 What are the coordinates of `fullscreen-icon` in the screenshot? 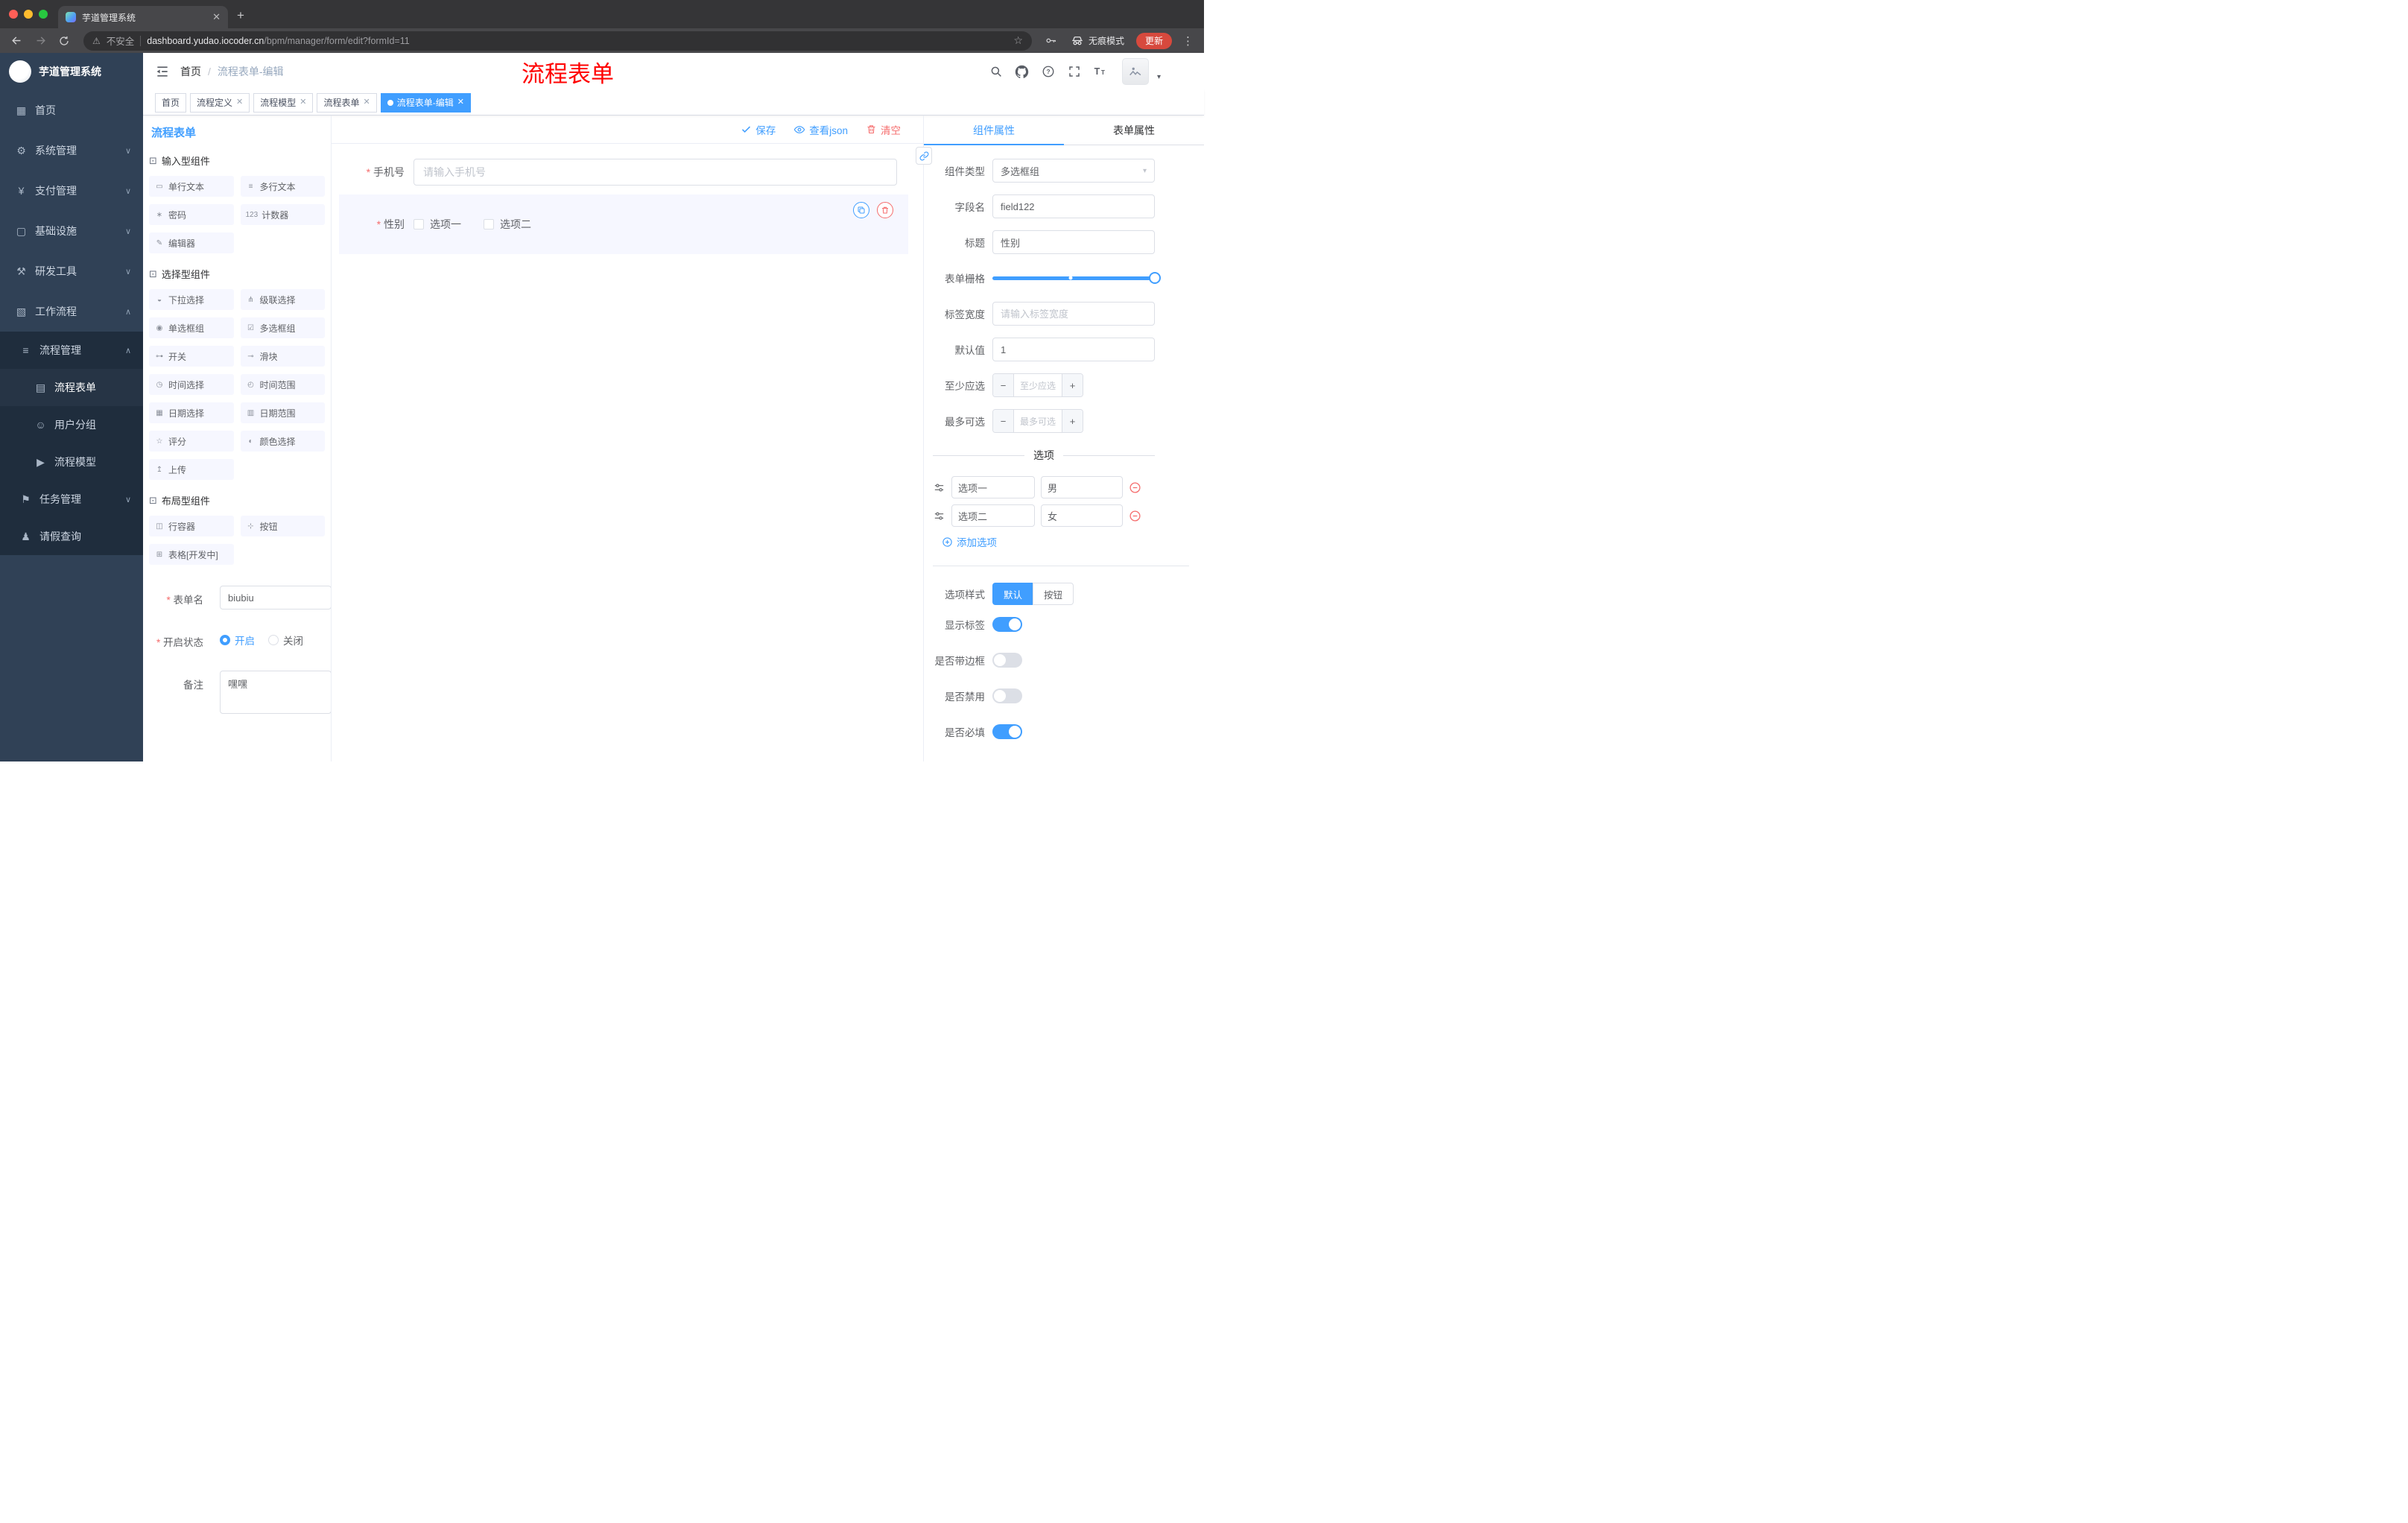 It's located at (1074, 71).